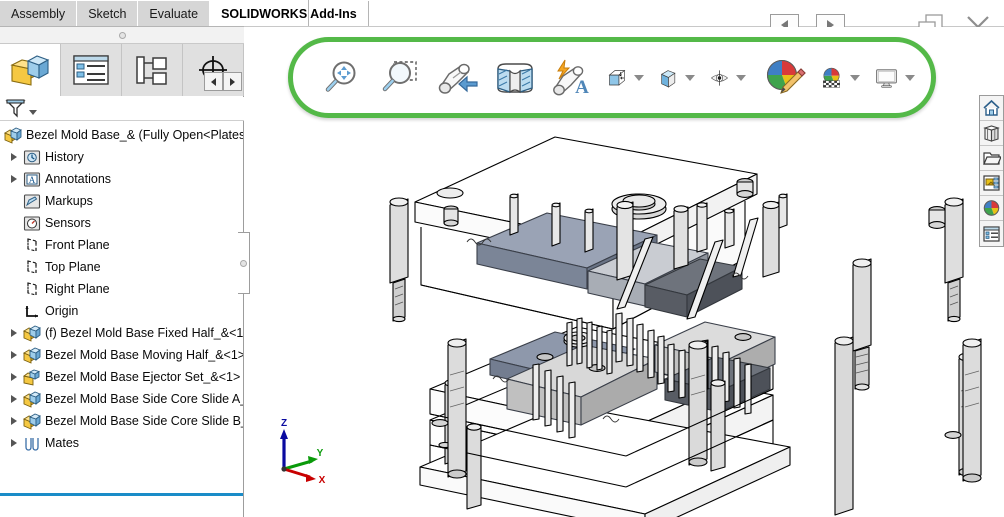 This screenshot has height=517, width=1004. I want to click on view-orientation-button, so click(628, 78).